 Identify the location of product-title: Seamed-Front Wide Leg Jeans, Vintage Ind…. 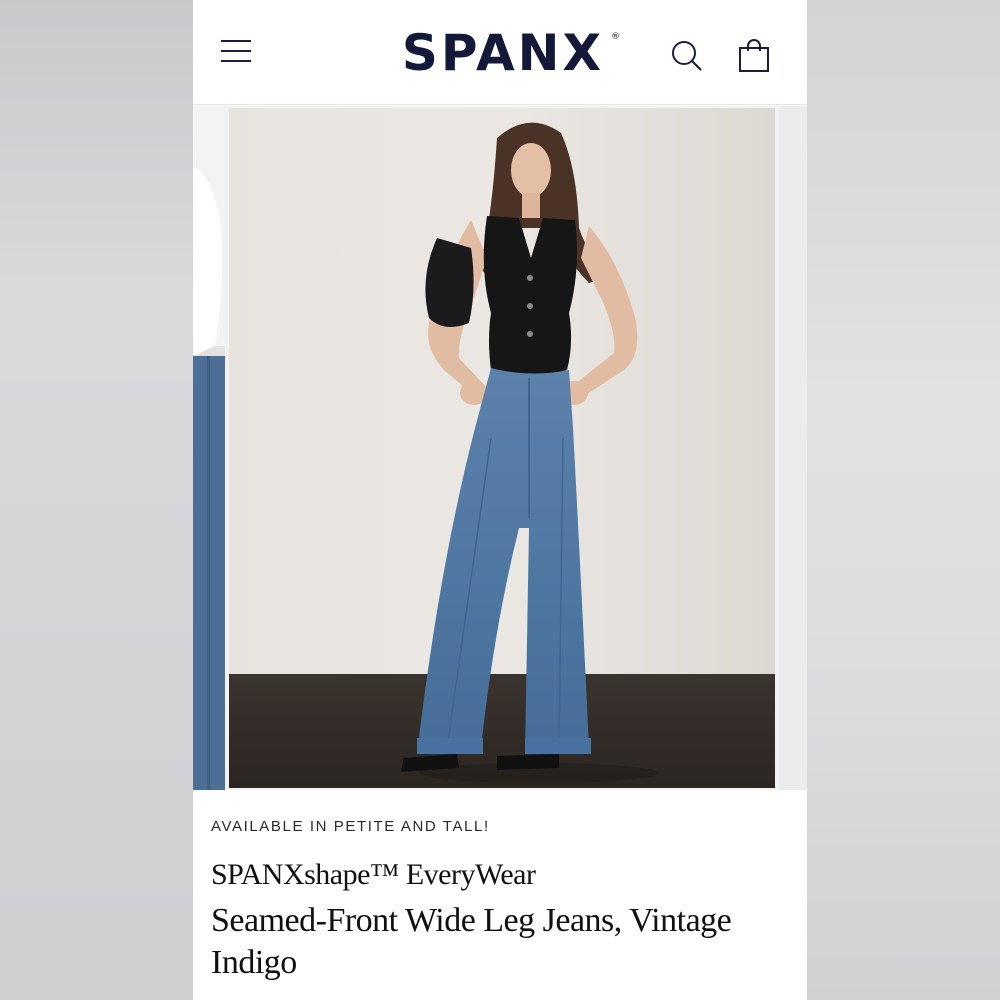
(471, 941).